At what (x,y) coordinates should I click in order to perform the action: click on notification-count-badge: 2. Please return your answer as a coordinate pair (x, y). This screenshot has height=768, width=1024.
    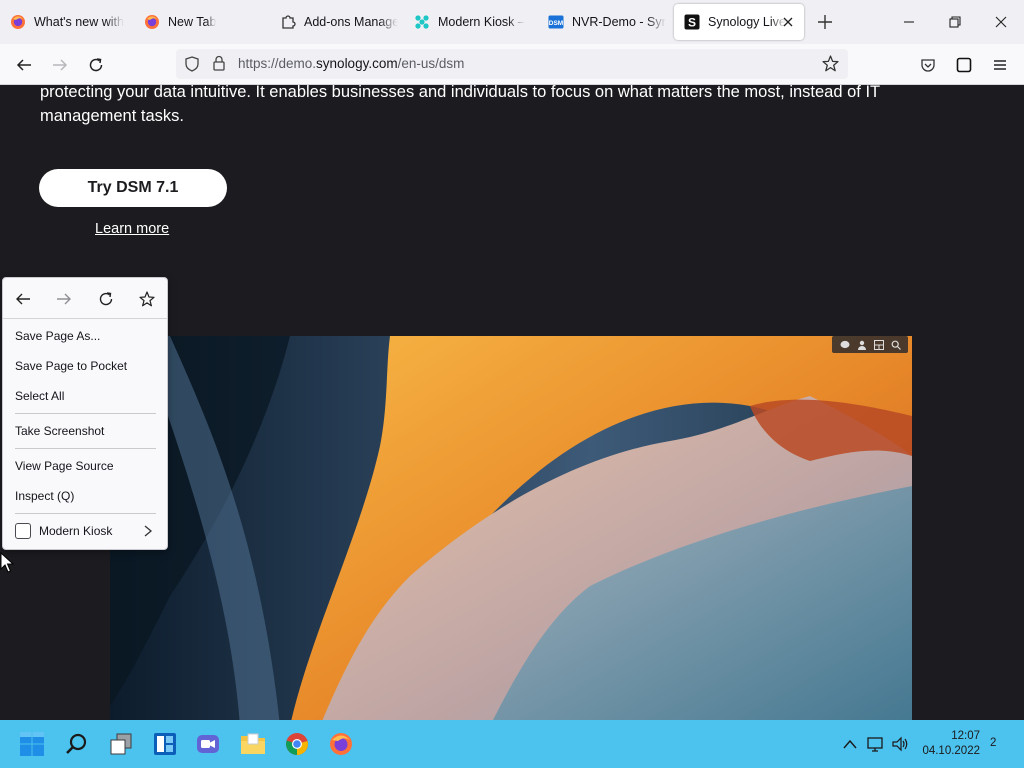
    Looking at the image, I should click on (993, 743).